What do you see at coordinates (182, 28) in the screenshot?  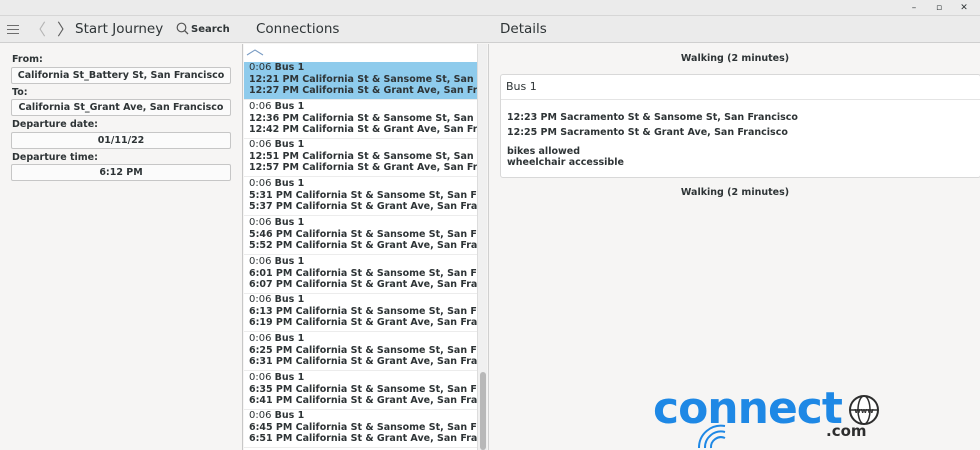 I see `search-icon` at bounding box center [182, 28].